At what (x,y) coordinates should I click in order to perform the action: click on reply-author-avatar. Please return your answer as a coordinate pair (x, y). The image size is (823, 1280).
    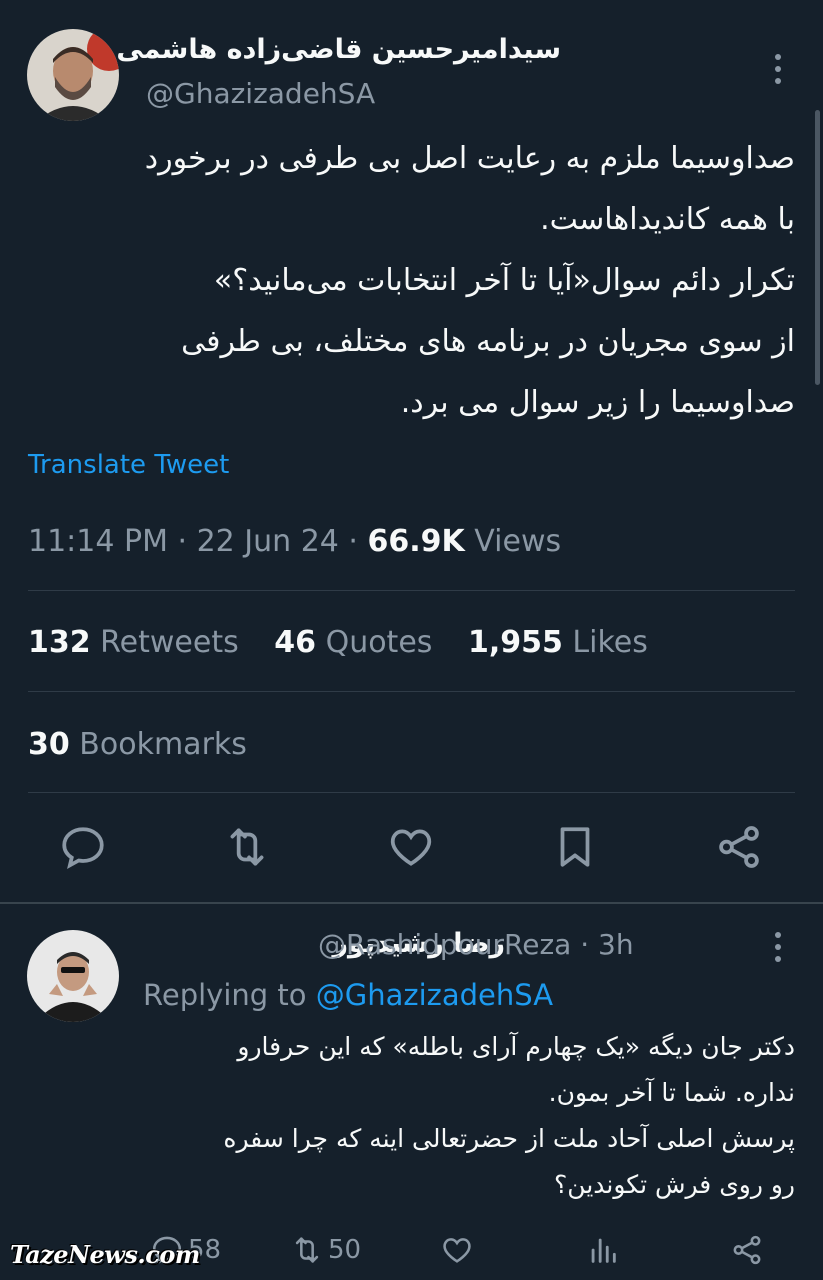
    Looking at the image, I should click on (73, 976).